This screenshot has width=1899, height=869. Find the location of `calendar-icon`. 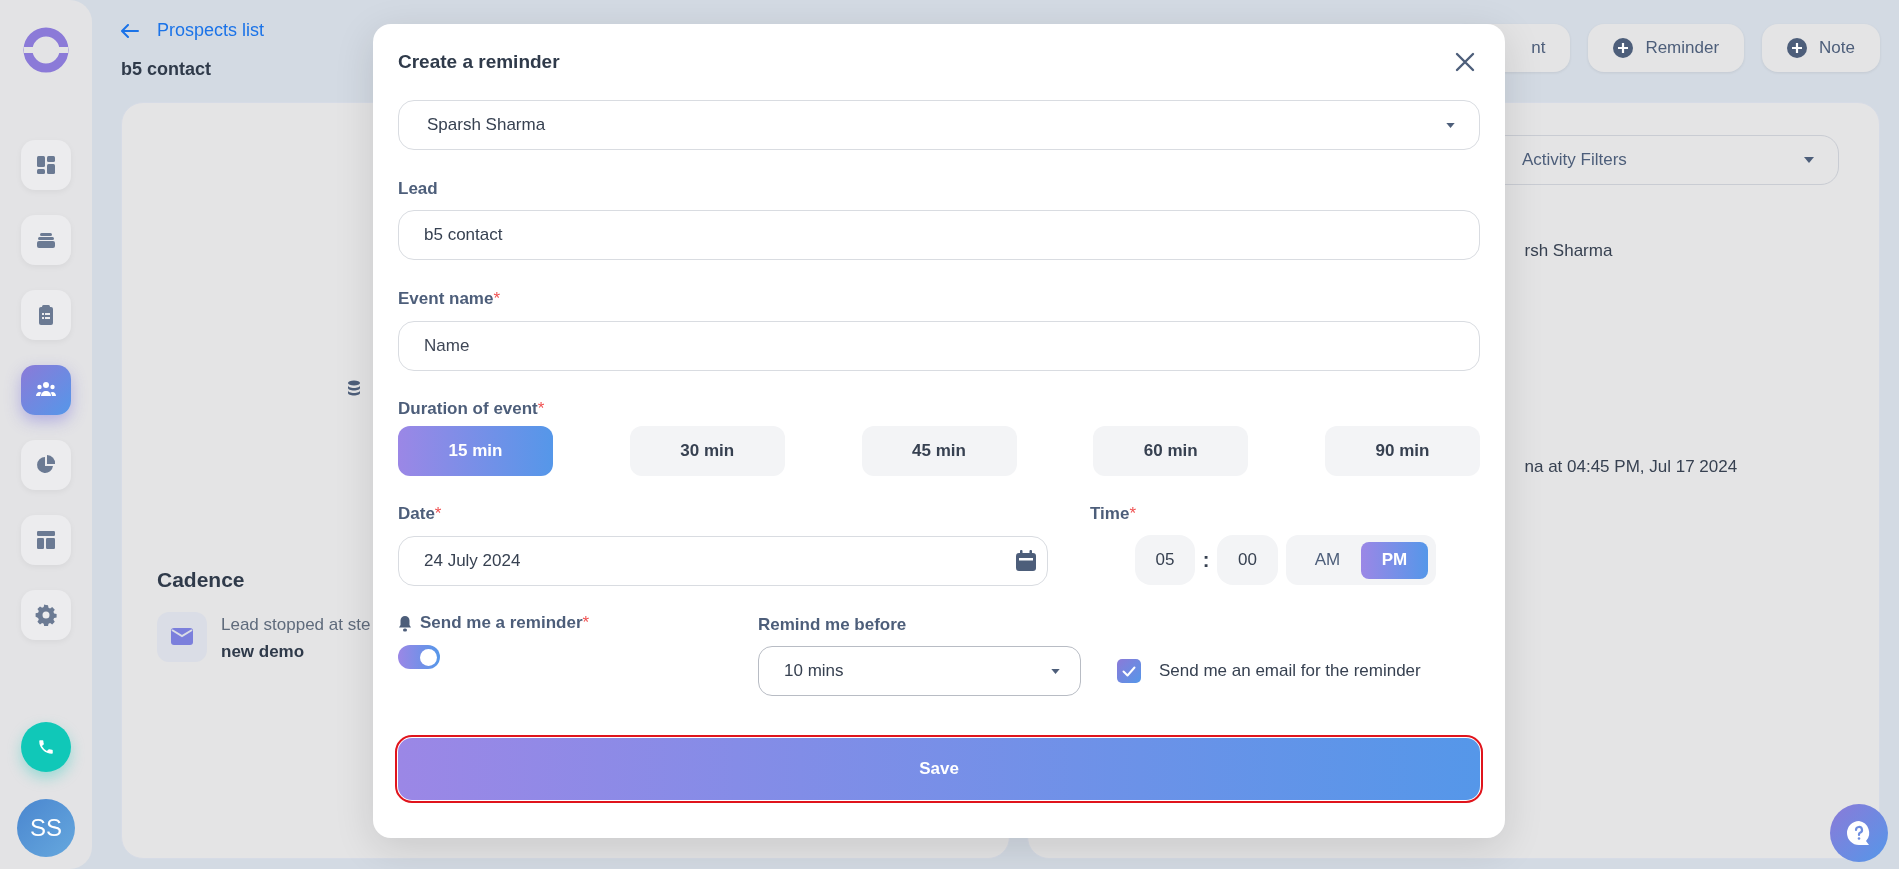

calendar-icon is located at coordinates (1026, 561).